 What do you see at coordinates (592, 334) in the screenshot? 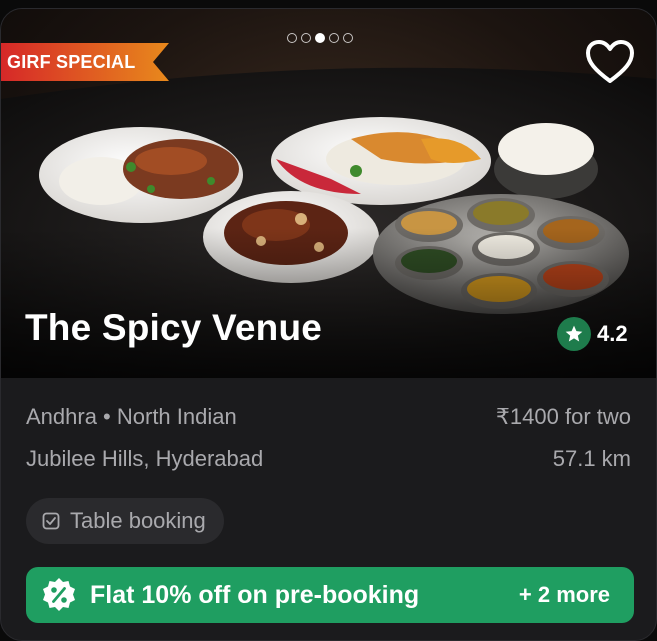
I see `rating-badge: 4.2` at bounding box center [592, 334].